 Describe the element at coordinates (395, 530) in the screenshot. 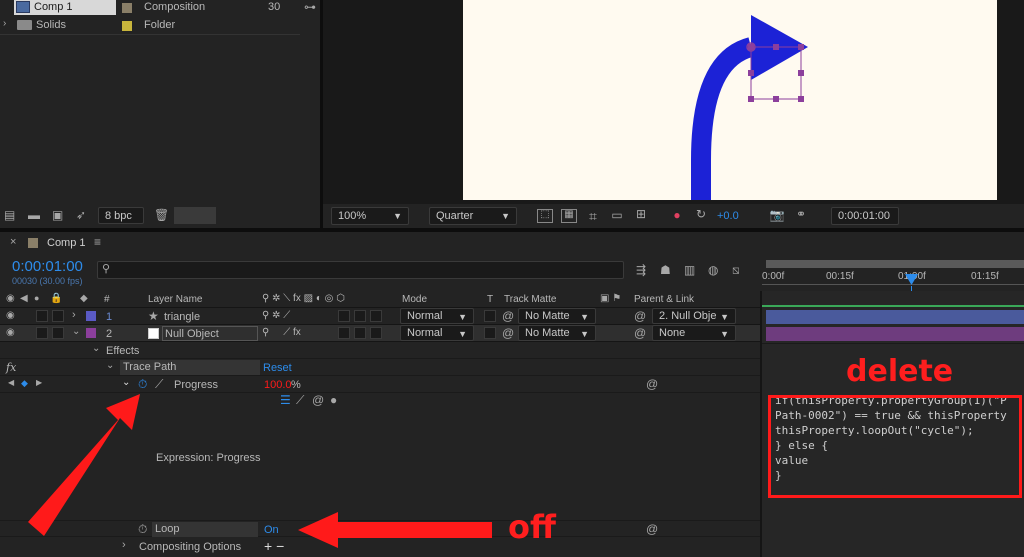

I see `arrow-to-loop` at that location.